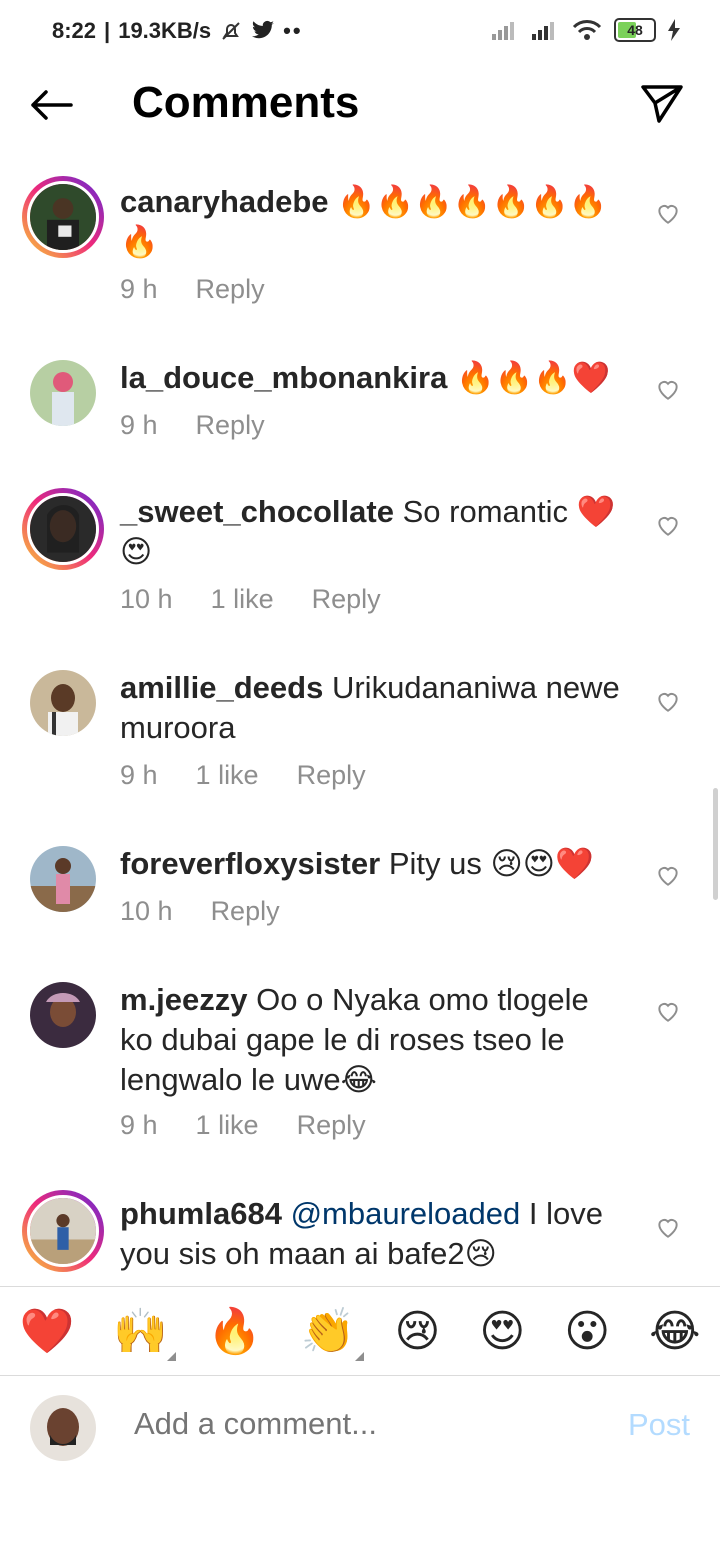 The image size is (720, 1560). Describe the element at coordinates (46, 1331) in the screenshot. I see `reaction-heart-button: ❤️` at that location.